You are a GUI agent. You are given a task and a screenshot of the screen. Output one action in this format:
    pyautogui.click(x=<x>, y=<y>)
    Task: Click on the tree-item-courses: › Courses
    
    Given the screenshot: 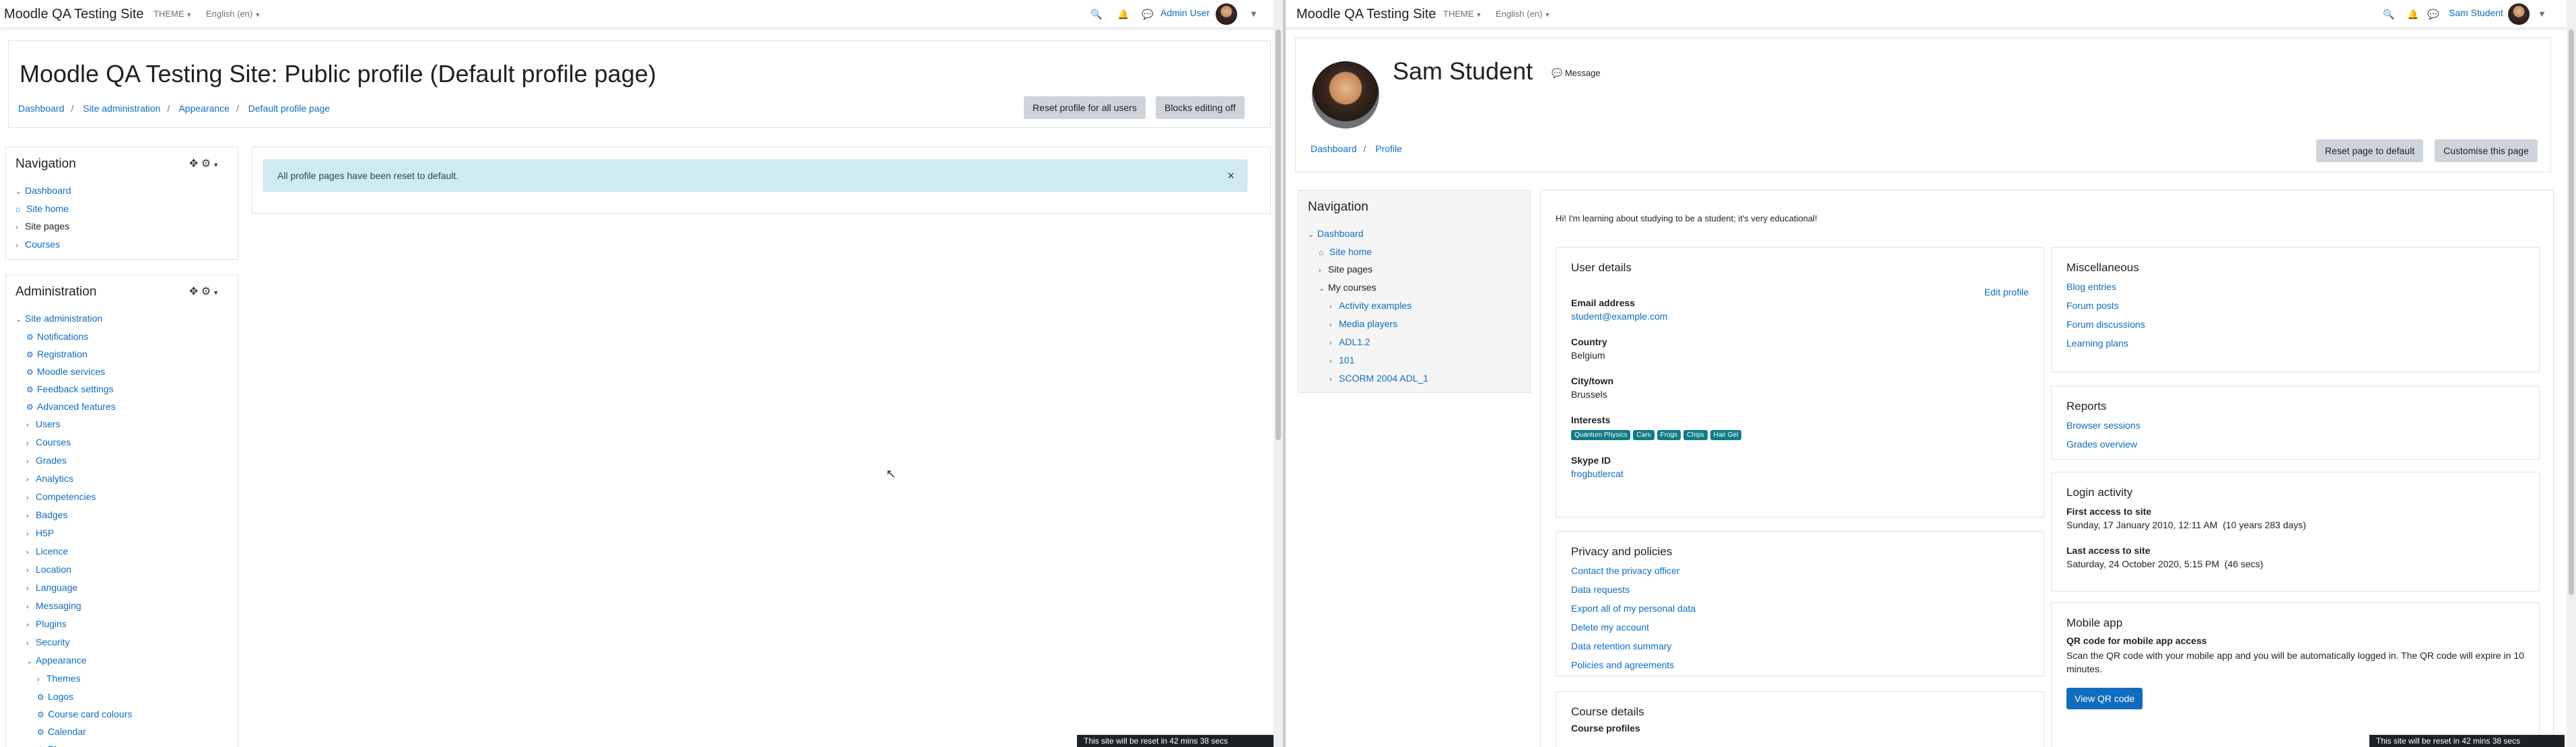 What is the action you would take?
    pyautogui.click(x=73, y=443)
    